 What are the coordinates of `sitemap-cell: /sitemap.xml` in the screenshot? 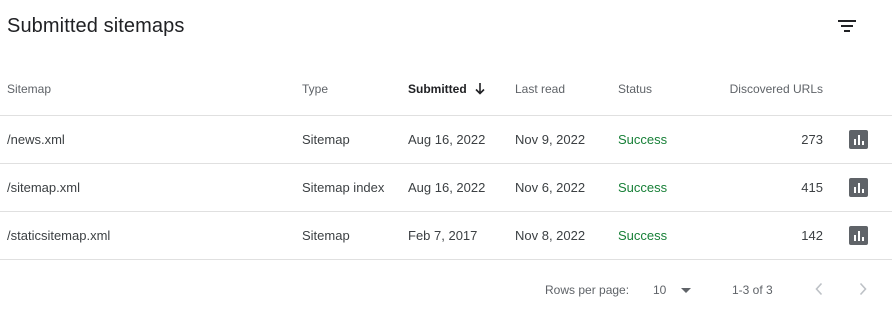 It's located at (43, 187).